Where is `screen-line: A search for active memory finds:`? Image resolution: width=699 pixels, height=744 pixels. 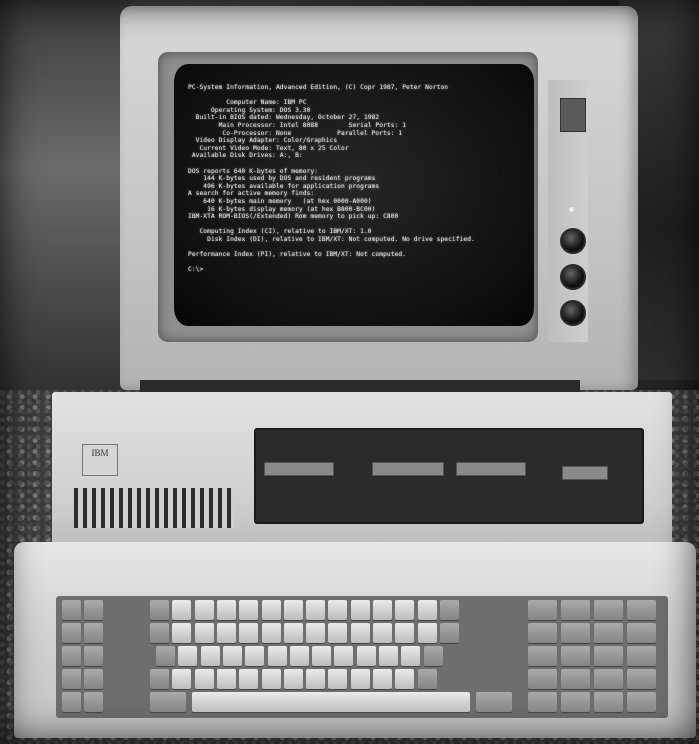 screen-line: A search for active memory finds: is located at coordinates (251, 194).